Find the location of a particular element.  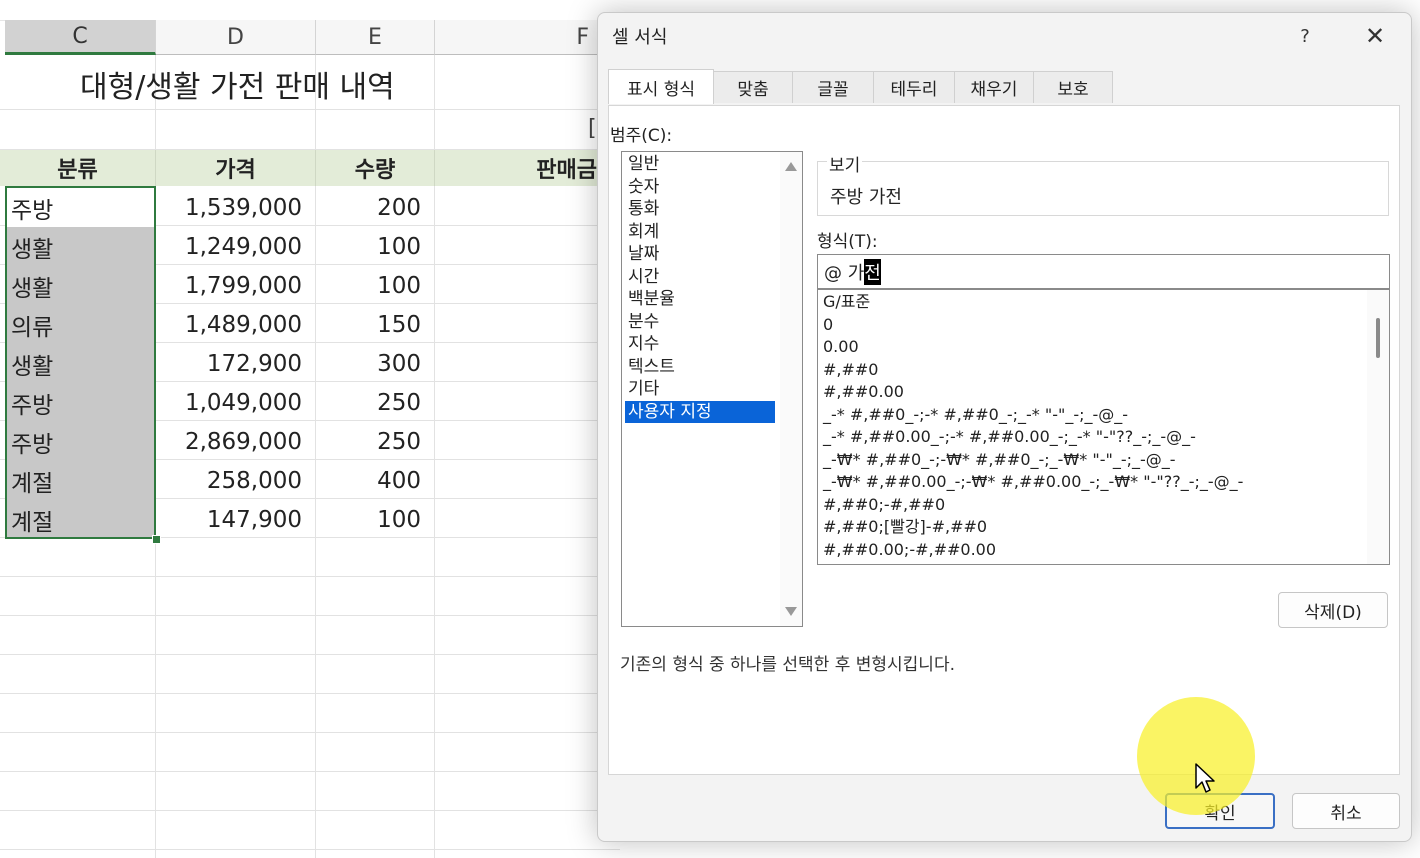

preview-label: 보기 is located at coordinates (845, 163).